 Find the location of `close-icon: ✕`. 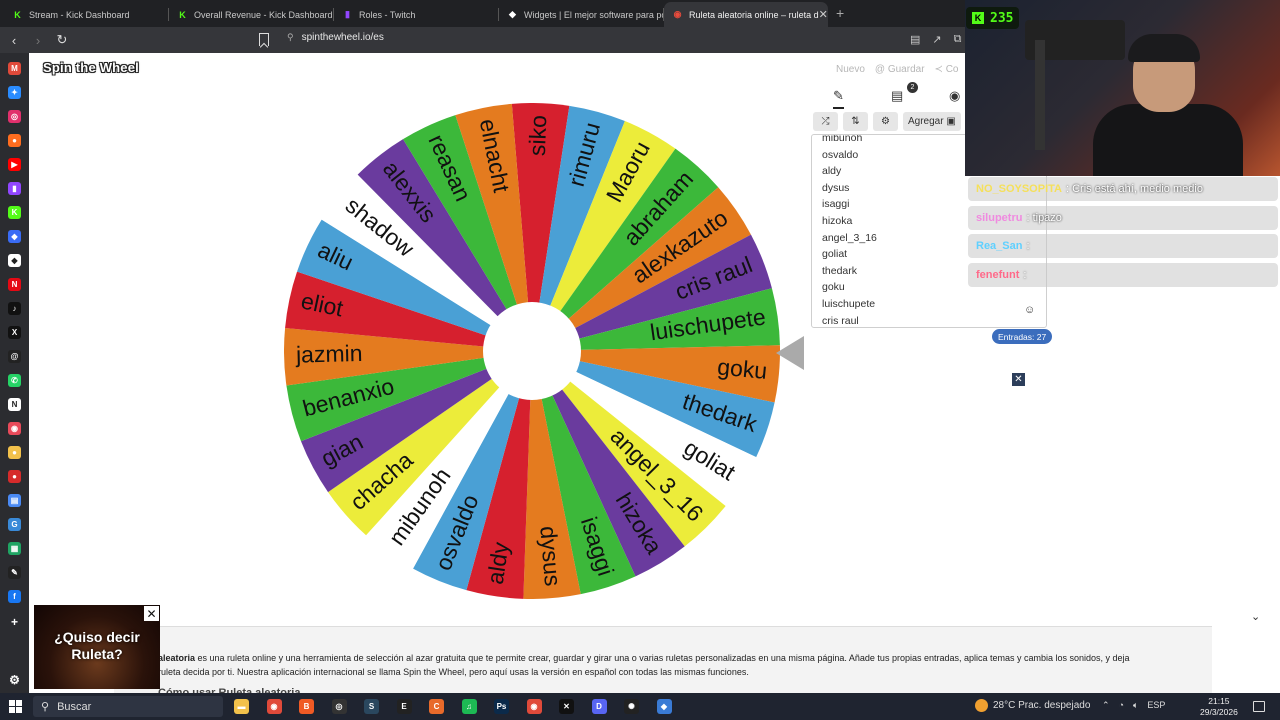

close-icon: ✕ is located at coordinates (1018, 379).